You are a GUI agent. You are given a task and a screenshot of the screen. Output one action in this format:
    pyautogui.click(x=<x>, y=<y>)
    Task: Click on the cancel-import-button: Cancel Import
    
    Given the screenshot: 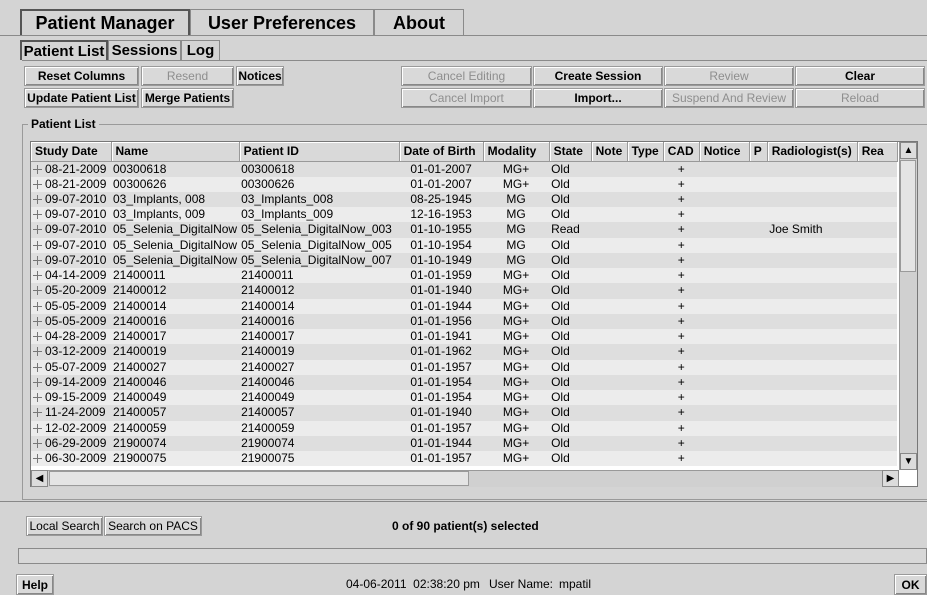 What is the action you would take?
    pyautogui.click(x=466, y=98)
    